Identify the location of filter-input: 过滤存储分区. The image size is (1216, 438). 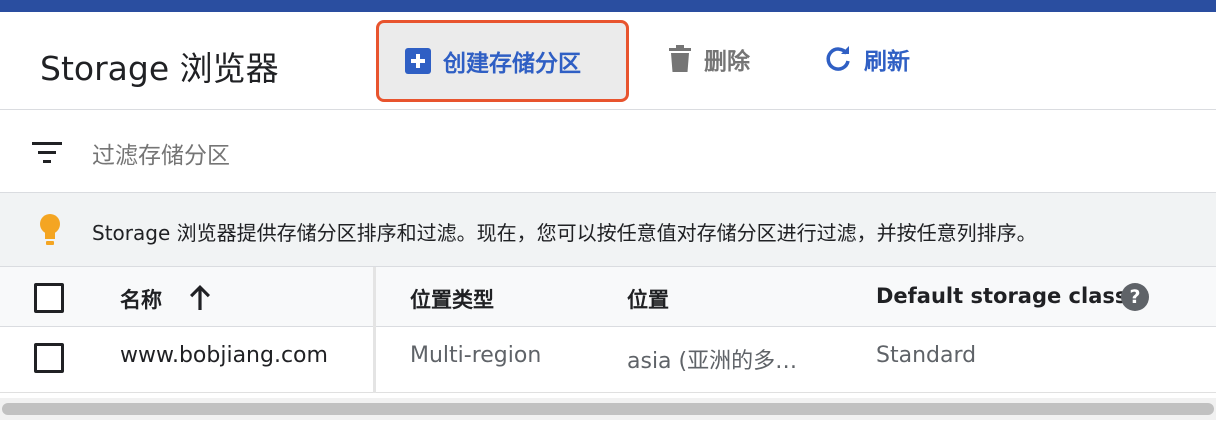
(161, 153).